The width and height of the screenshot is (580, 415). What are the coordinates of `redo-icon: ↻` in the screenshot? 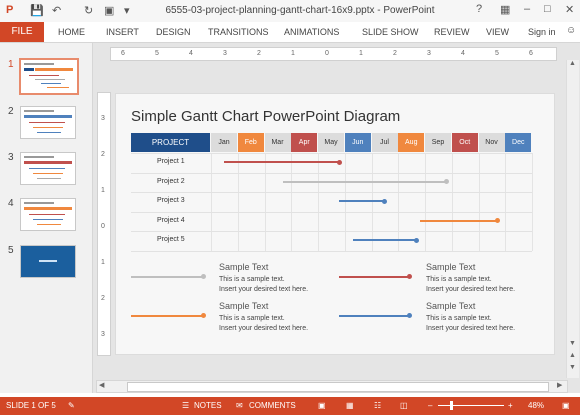 It's located at (88, 10).